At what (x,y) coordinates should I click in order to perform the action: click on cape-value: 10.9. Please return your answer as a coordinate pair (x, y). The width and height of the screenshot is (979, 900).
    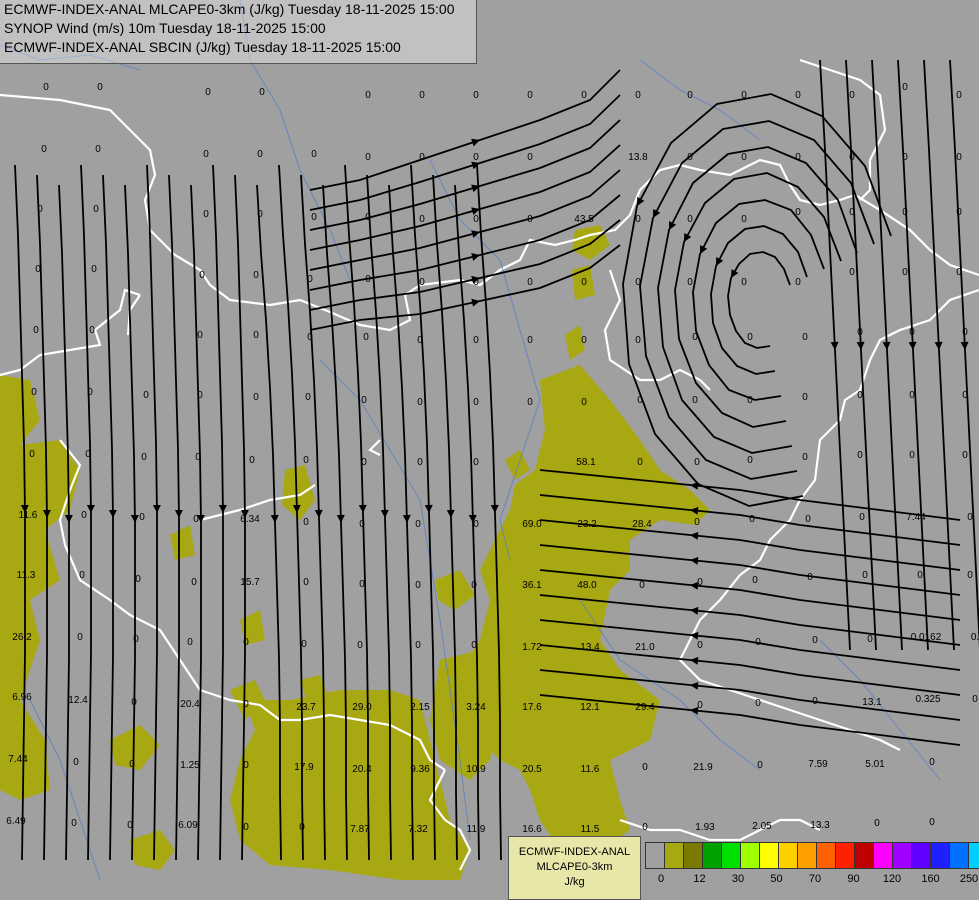
    Looking at the image, I should click on (476, 769).